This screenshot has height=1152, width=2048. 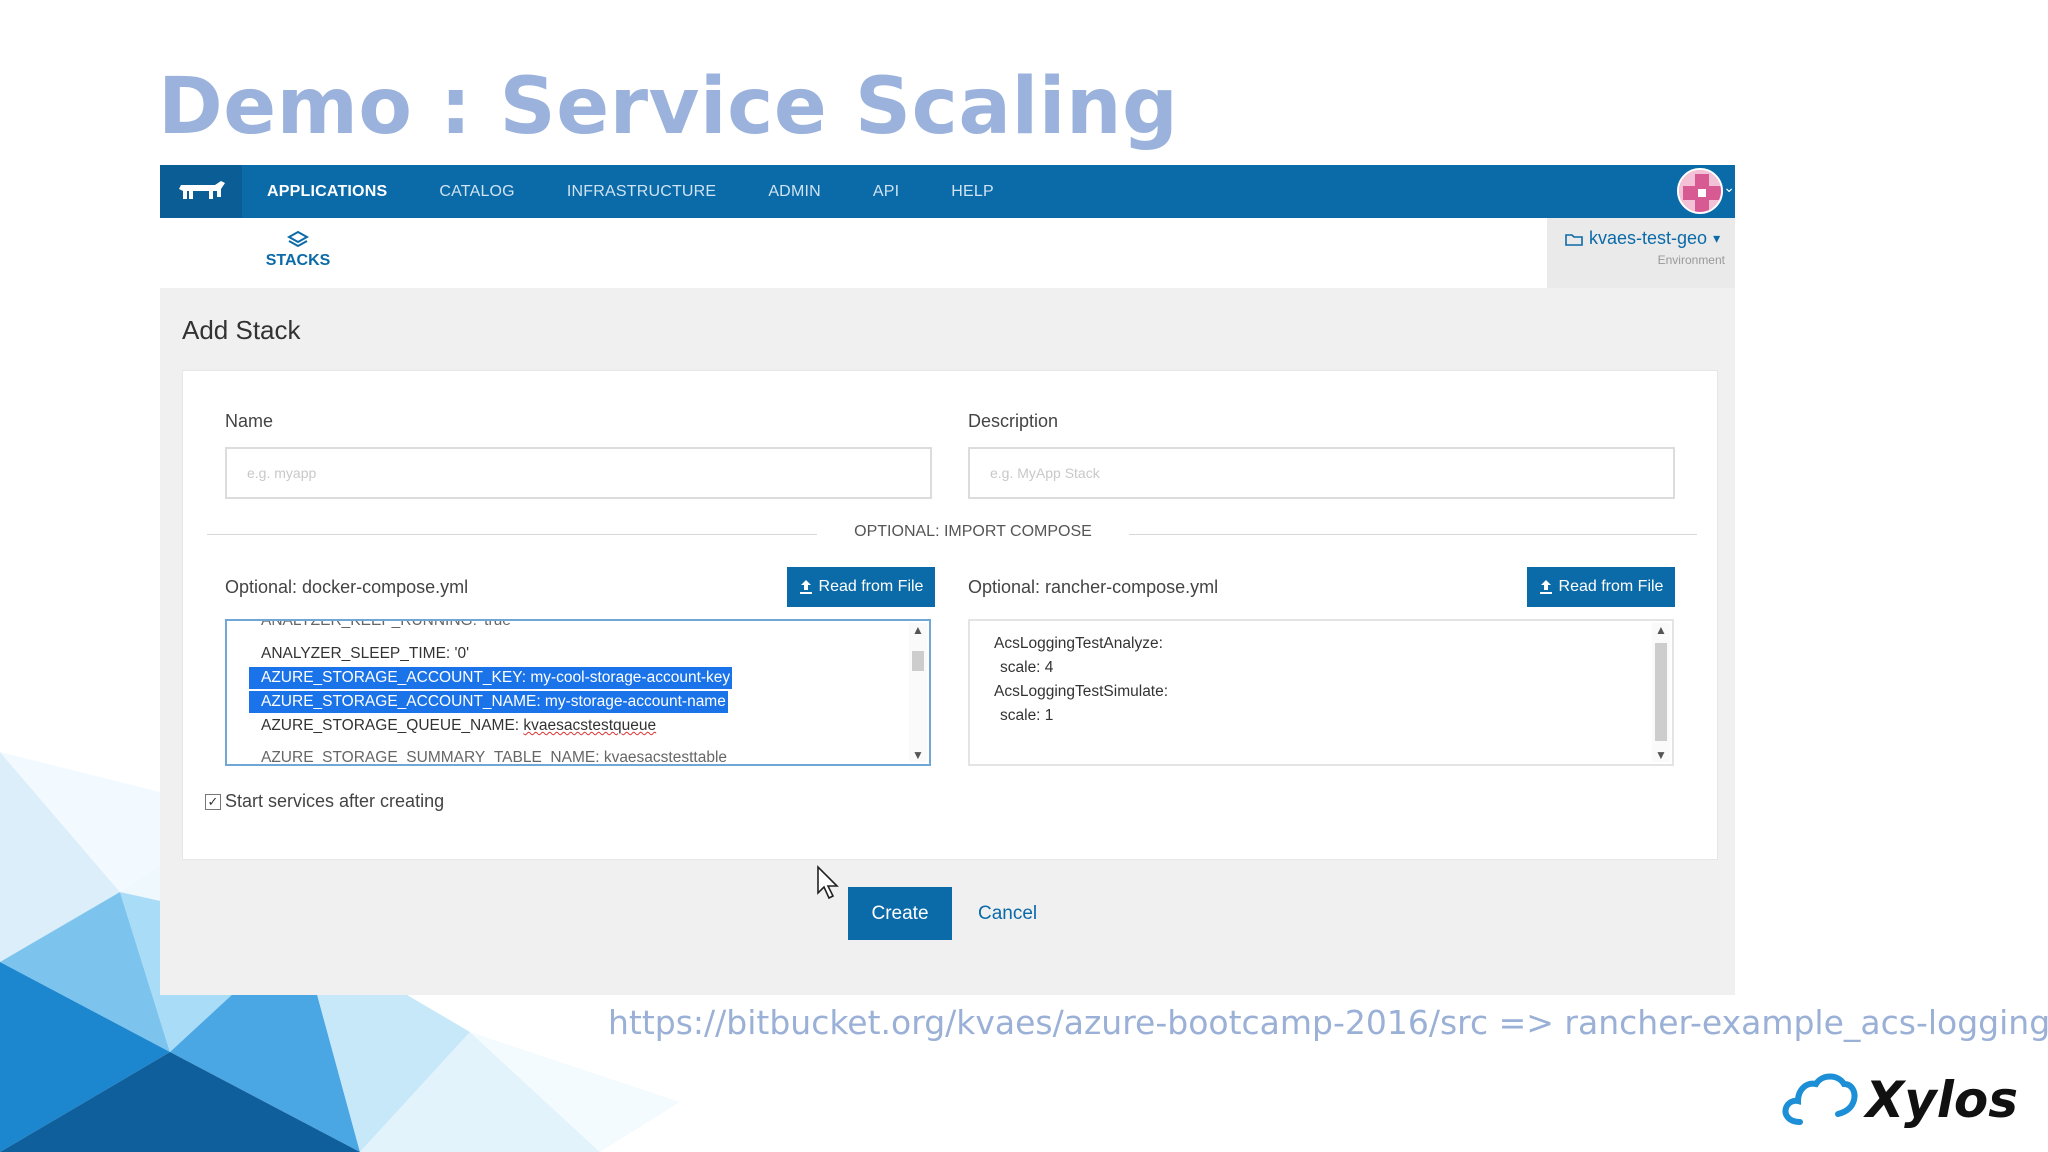 What do you see at coordinates (1413, 534) in the screenshot?
I see `divider-right` at bounding box center [1413, 534].